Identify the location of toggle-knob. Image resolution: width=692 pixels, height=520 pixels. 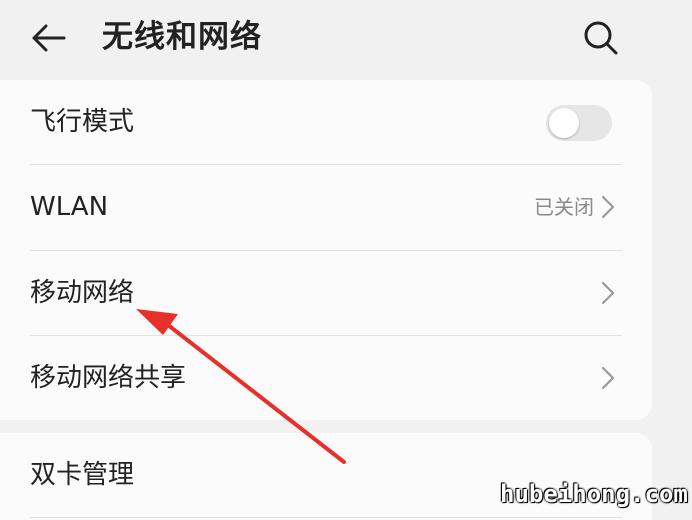
(564, 123).